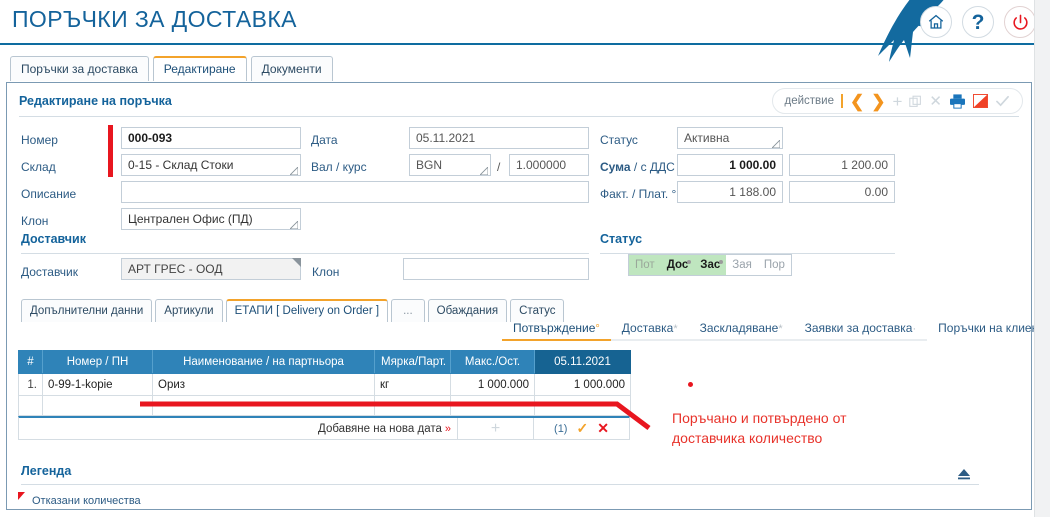 The height and width of the screenshot is (517, 1050). What do you see at coordinates (730, 165) in the screenshot?
I see `input-sum: 1 000.00` at bounding box center [730, 165].